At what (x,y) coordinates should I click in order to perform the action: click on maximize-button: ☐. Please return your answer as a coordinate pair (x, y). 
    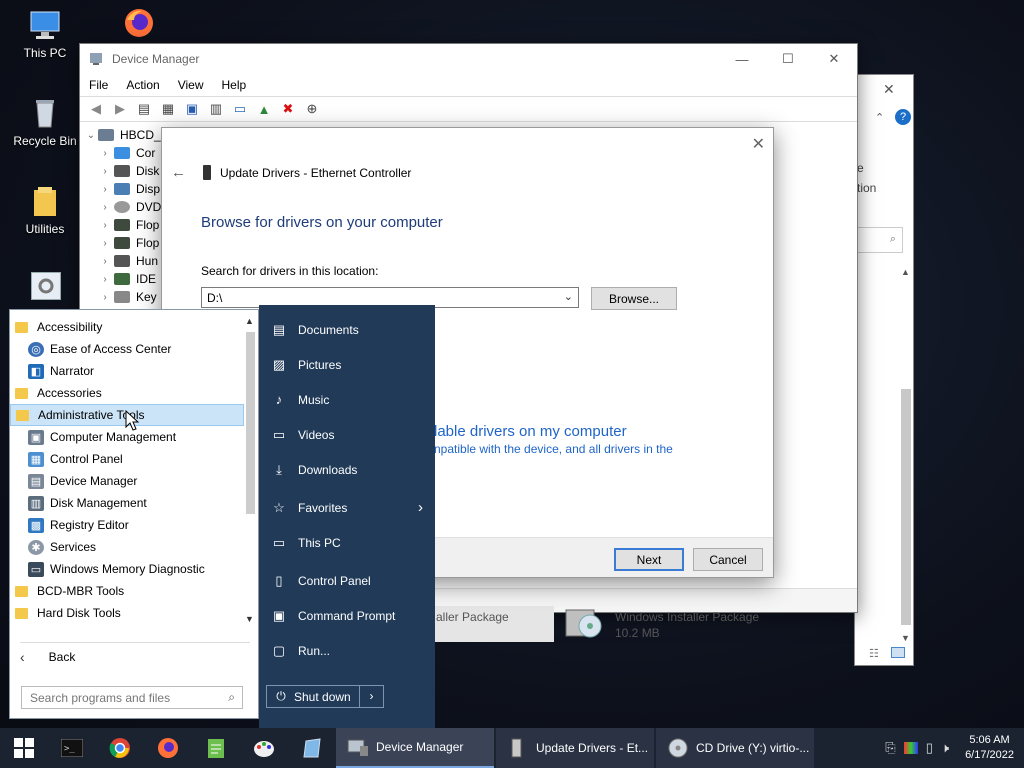
    Looking at the image, I should click on (788, 59).